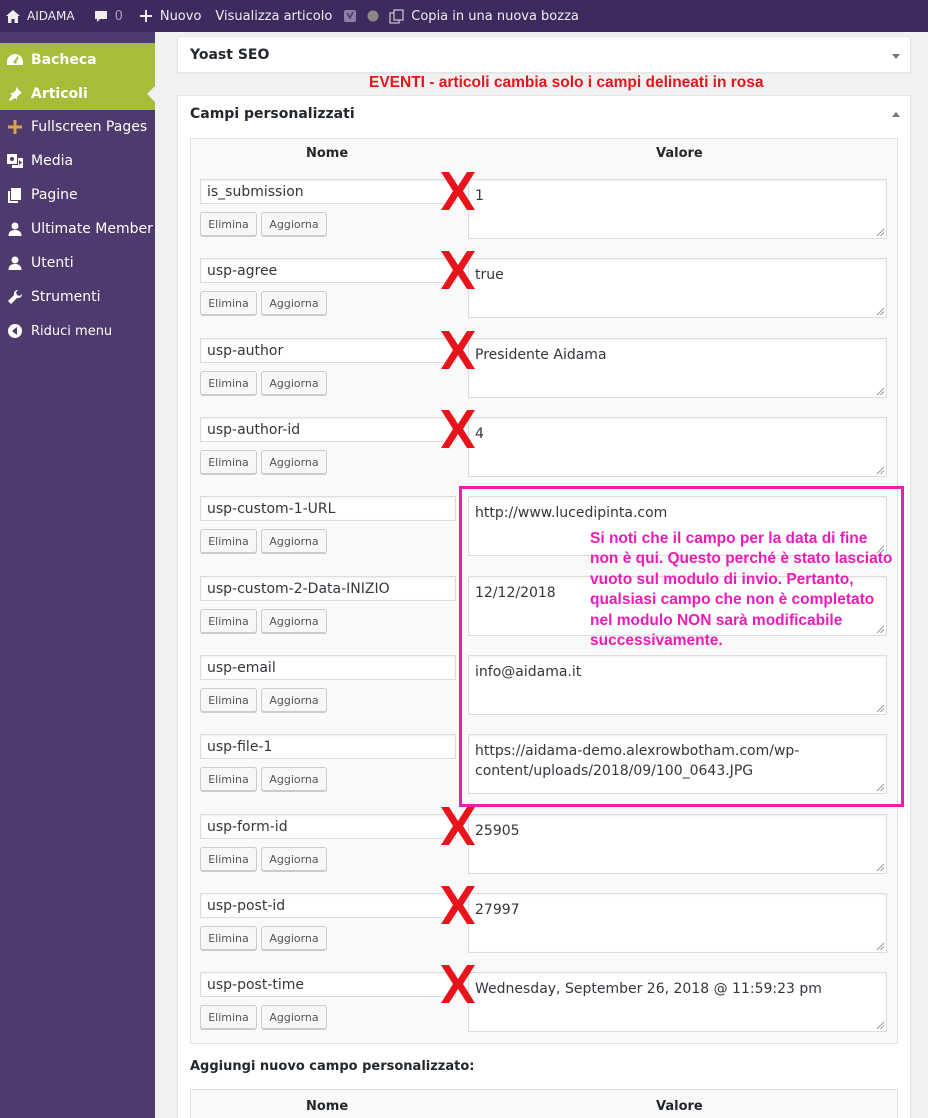 This screenshot has width=928, height=1118. What do you see at coordinates (64, 60) in the screenshot?
I see `sidebar-item-label: Bacheca` at bounding box center [64, 60].